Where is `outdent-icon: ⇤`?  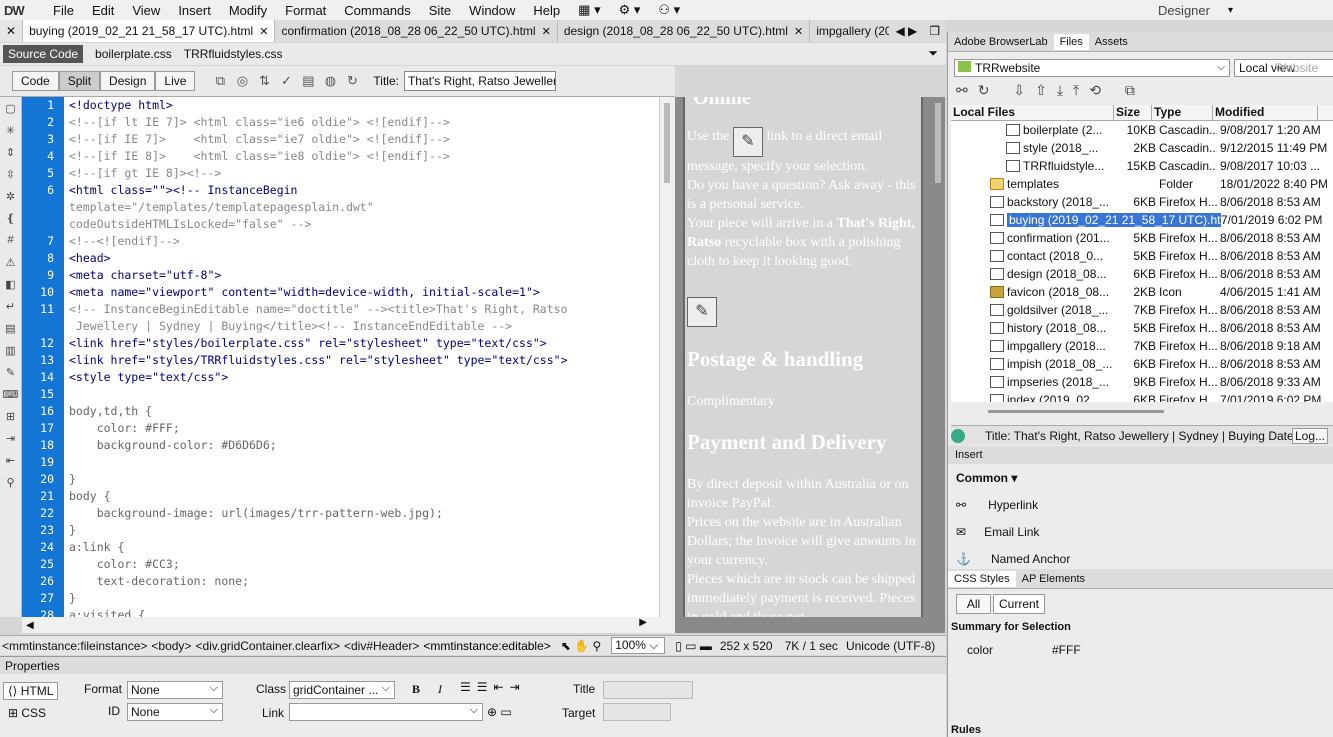
outdent-icon: ⇤ is located at coordinates (11, 460).